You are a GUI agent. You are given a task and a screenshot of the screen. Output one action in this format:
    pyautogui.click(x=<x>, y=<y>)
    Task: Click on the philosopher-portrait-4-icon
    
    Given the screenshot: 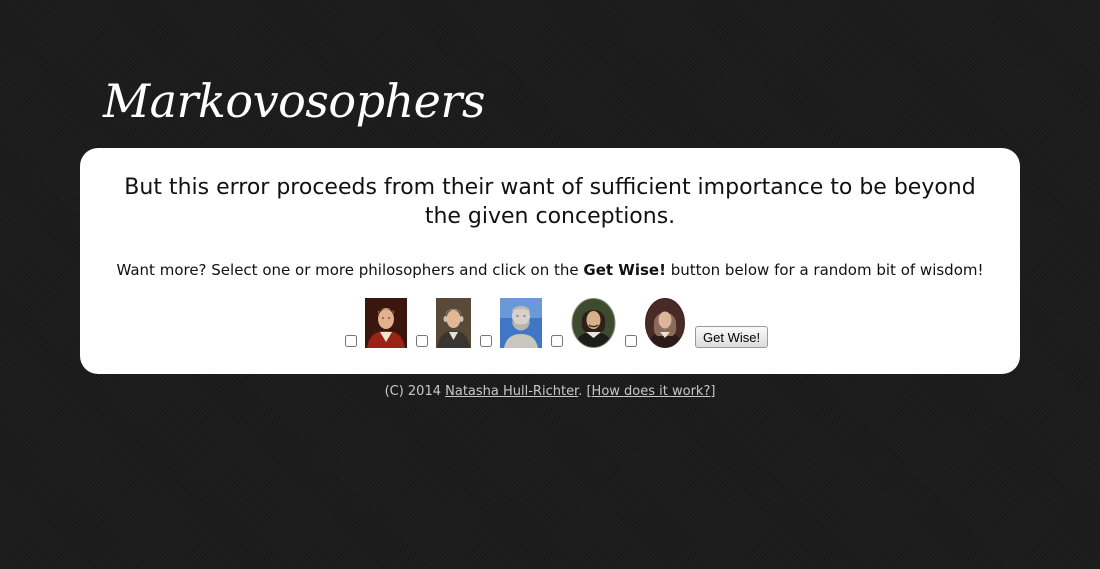 What is the action you would take?
    pyautogui.click(x=593, y=323)
    